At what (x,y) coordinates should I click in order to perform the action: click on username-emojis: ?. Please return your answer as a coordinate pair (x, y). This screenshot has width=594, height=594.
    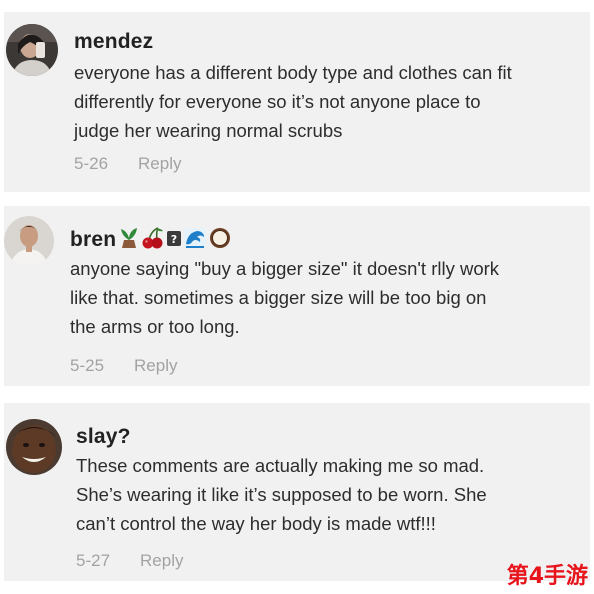
    Looking at the image, I should click on (175, 241).